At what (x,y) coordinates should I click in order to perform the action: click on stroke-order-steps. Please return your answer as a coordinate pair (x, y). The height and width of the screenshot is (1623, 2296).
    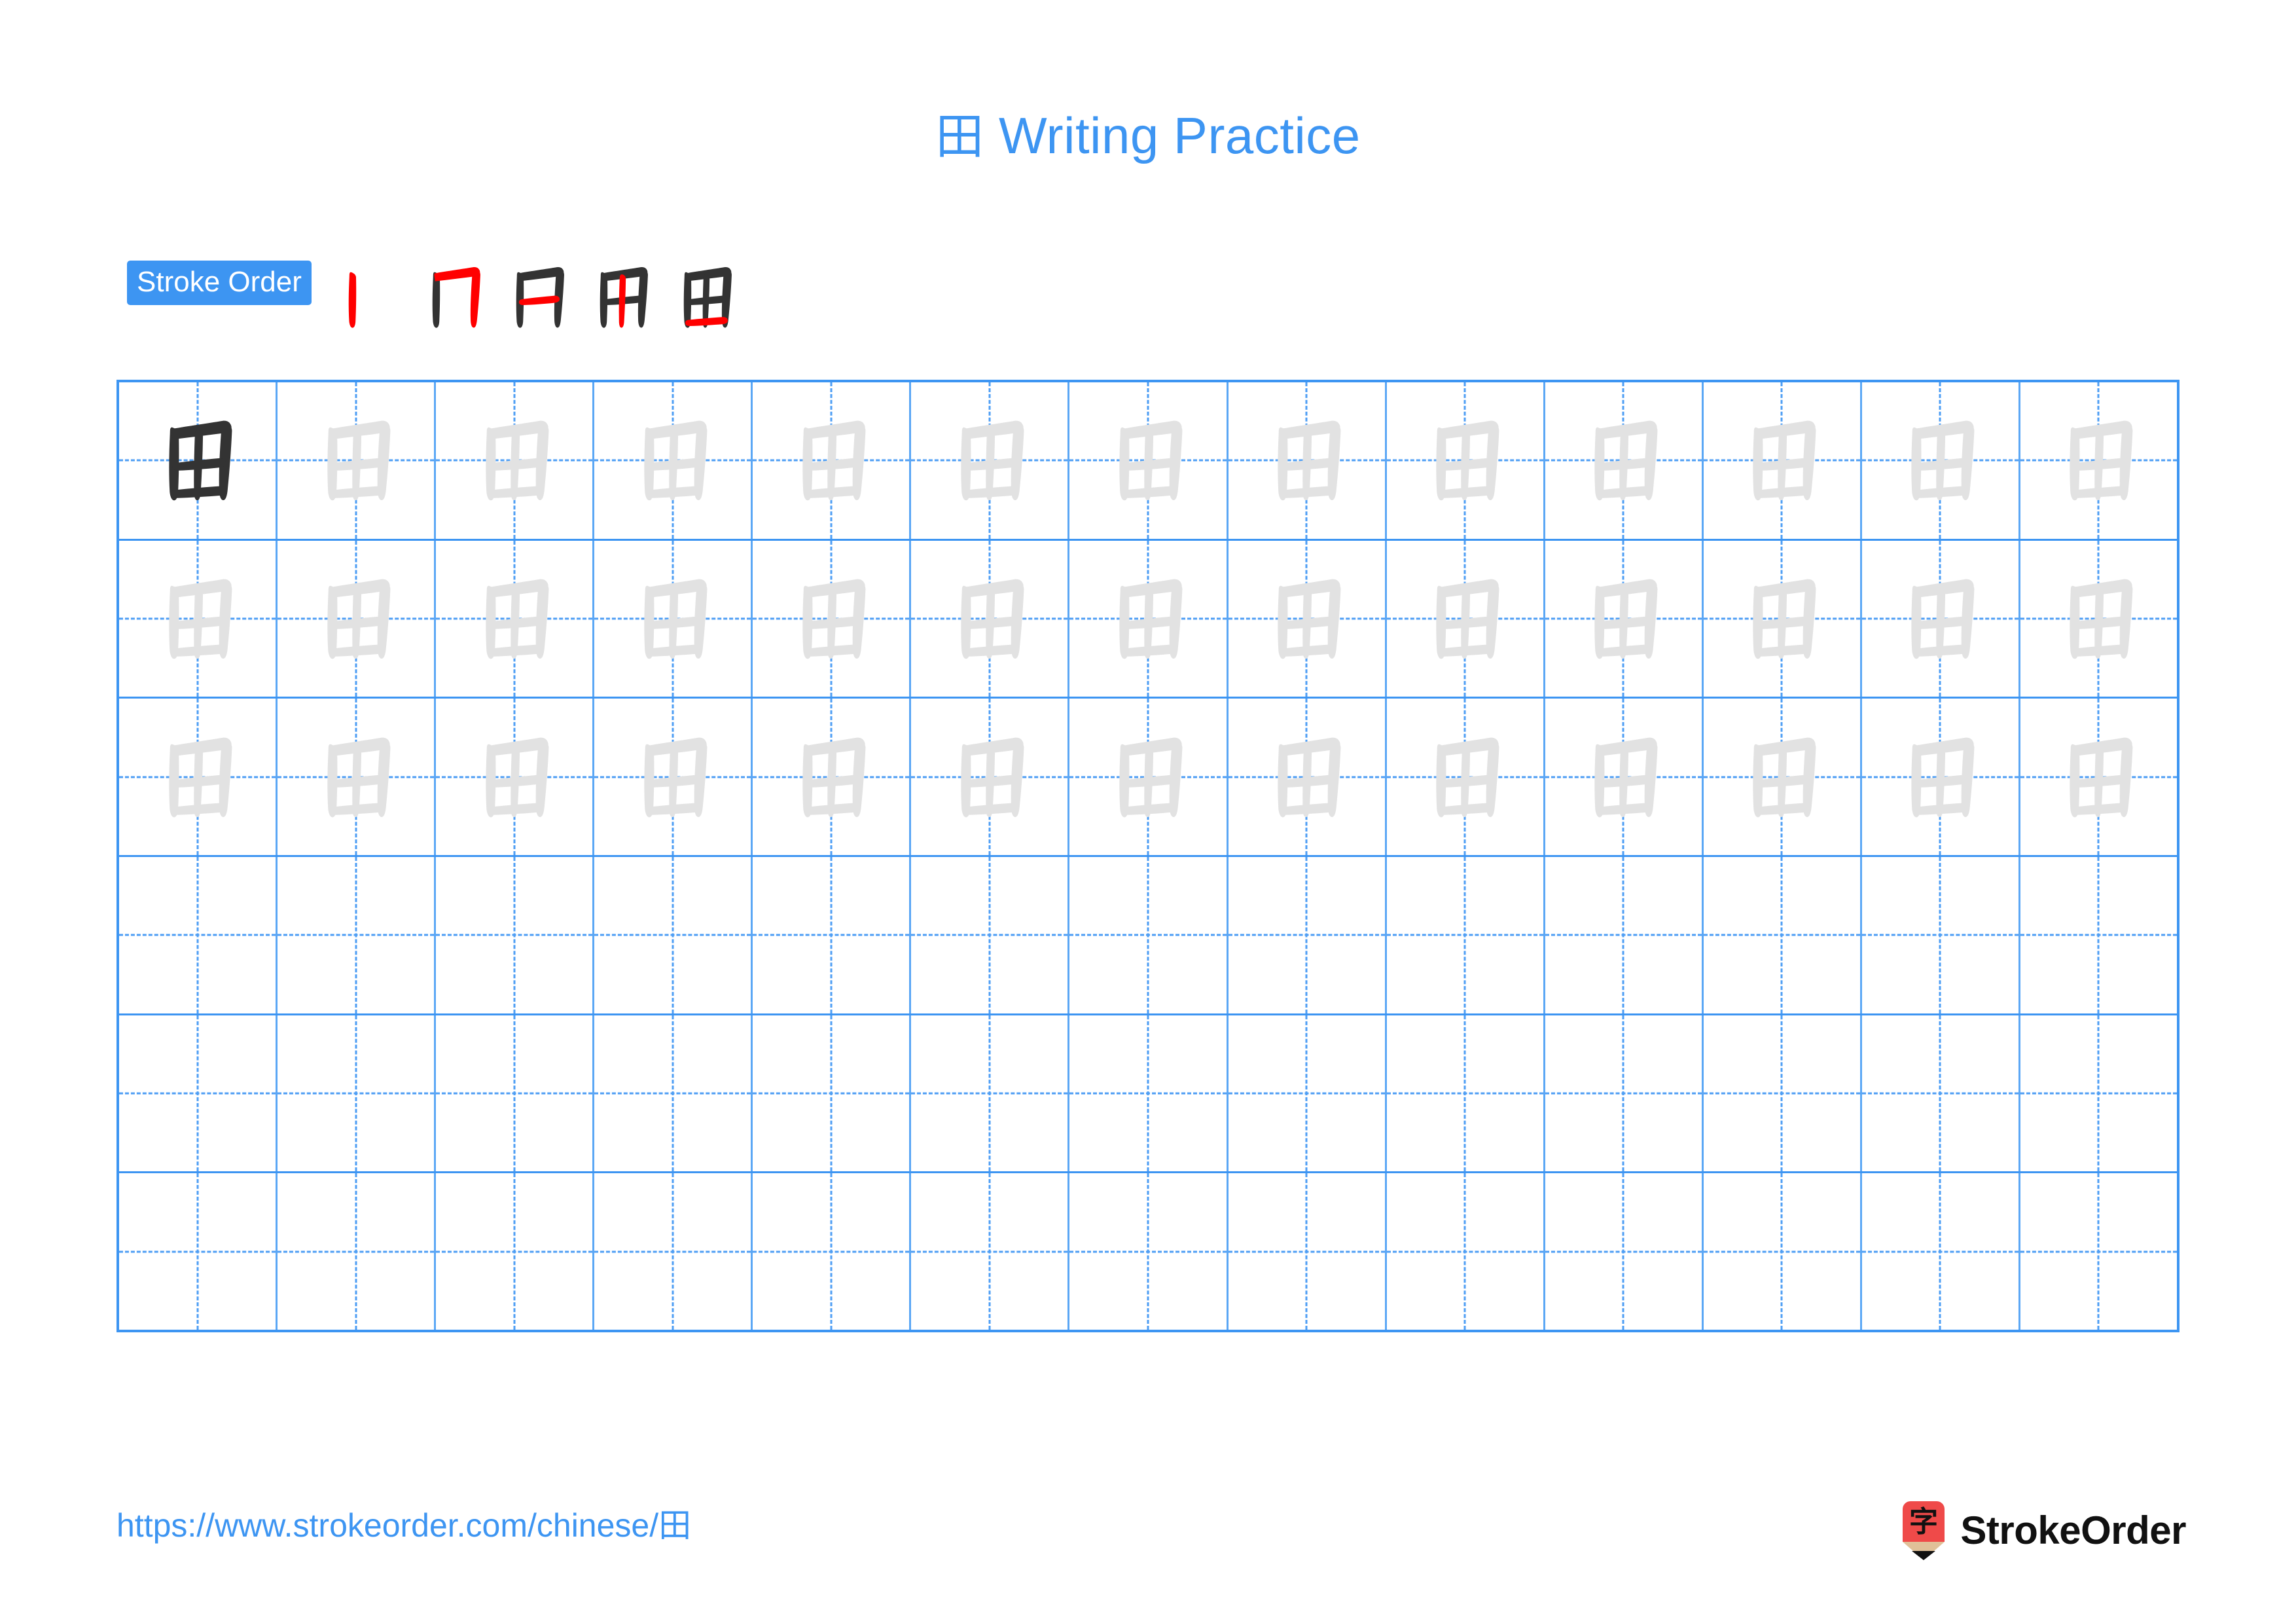
    Looking at the image, I should click on (538, 297).